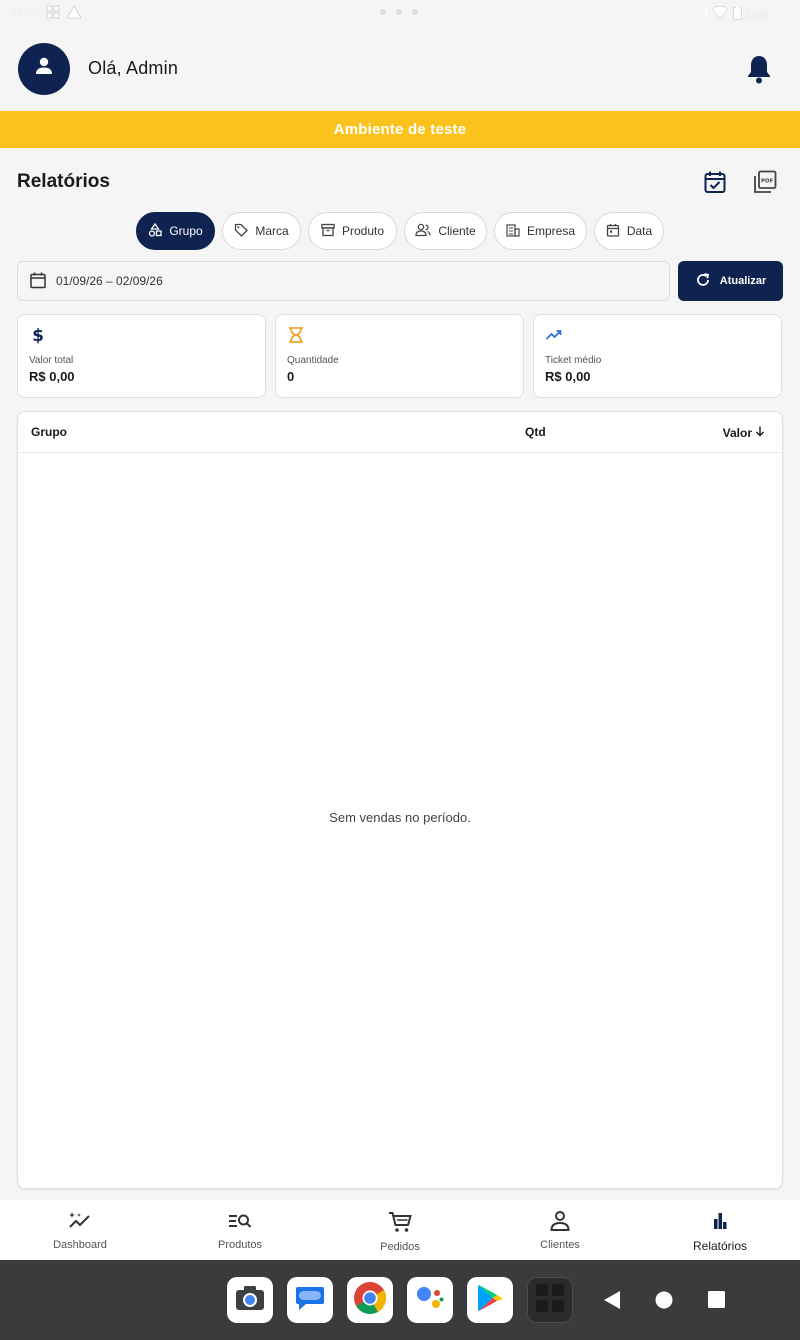 This screenshot has height=1340, width=800. What do you see at coordinates (25, 13) in the screenshot?
I see `status-time: 14:02` at bounding box center [25, 13].